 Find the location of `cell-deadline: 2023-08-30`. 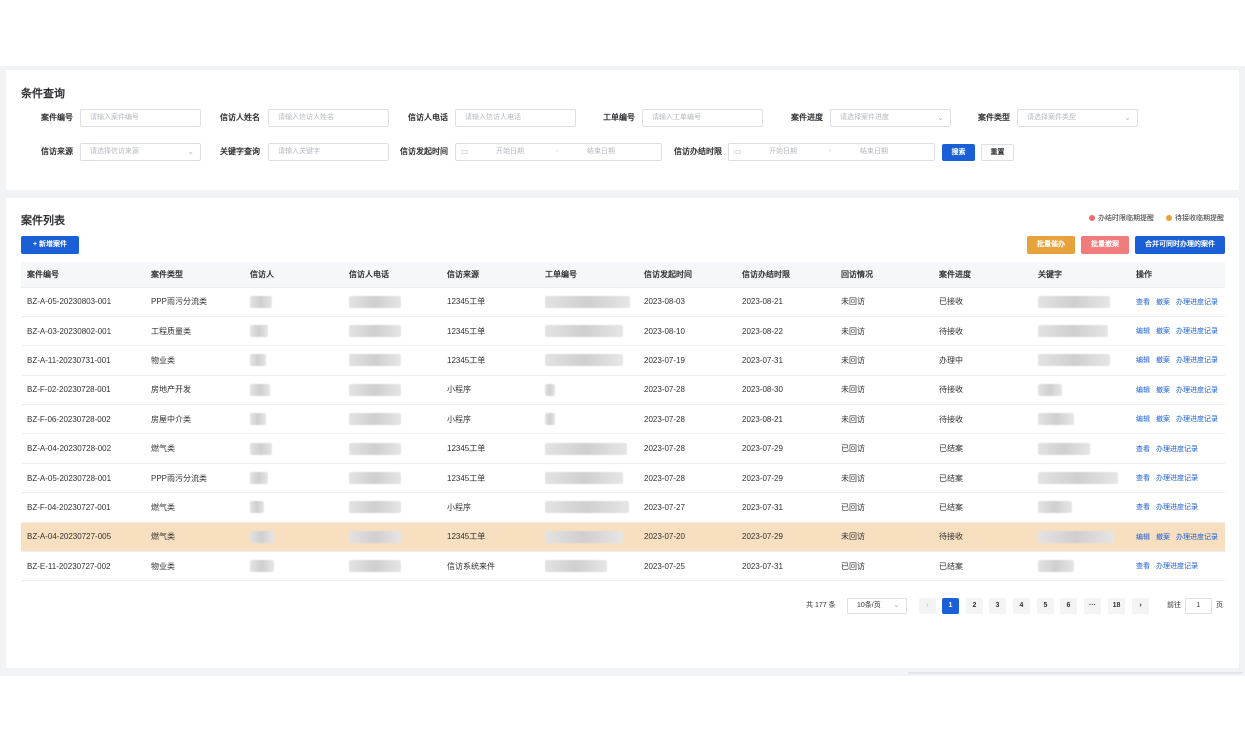

cell-deadline: 2023-08-30 is located at coordinates (785, 390).